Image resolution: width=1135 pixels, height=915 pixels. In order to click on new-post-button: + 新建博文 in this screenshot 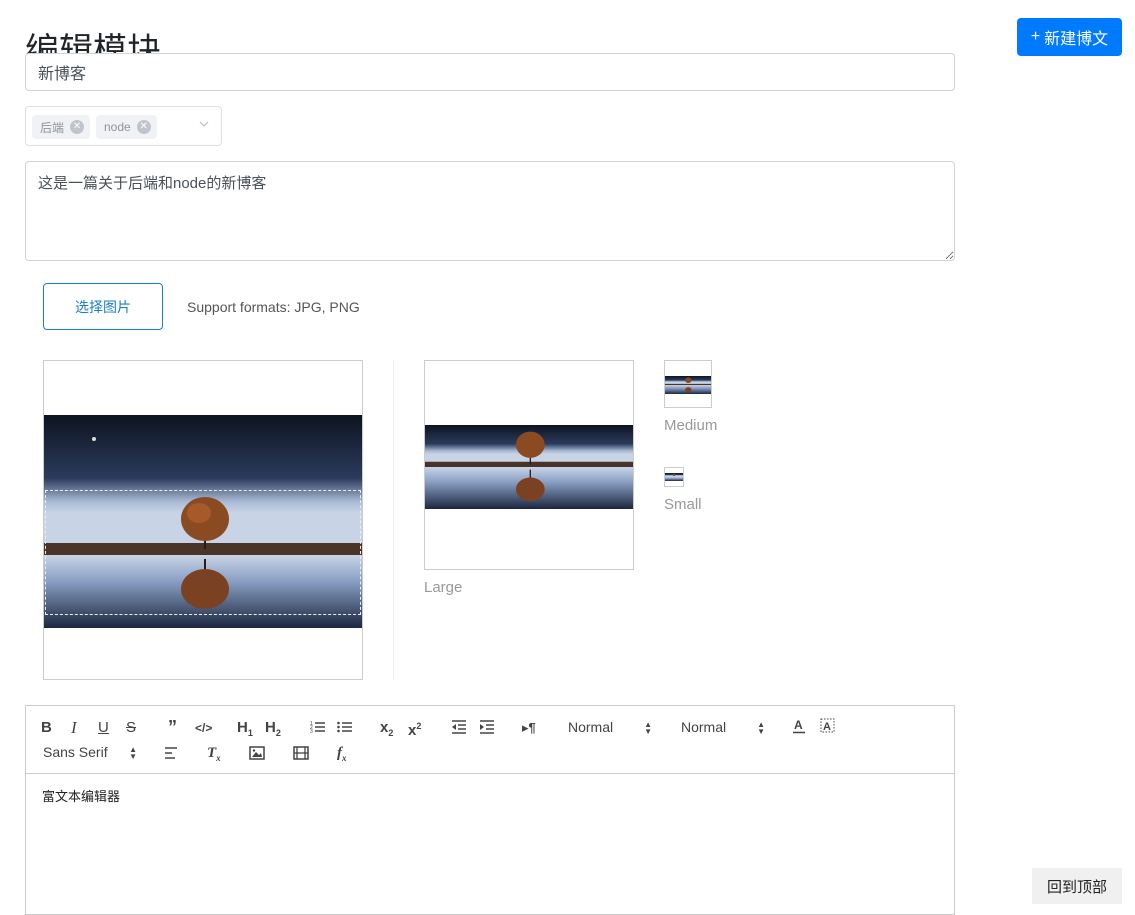, I will do `click(1069, 37)`.